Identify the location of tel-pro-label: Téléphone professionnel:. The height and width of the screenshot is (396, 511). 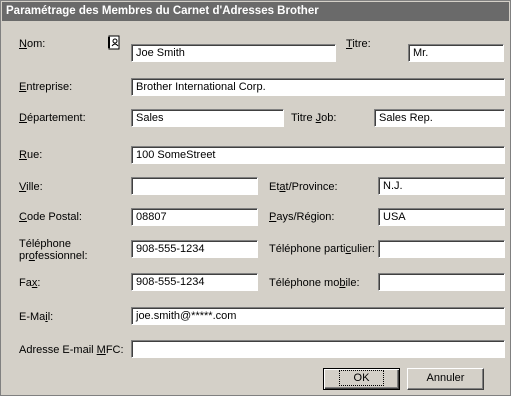
(53, 250).